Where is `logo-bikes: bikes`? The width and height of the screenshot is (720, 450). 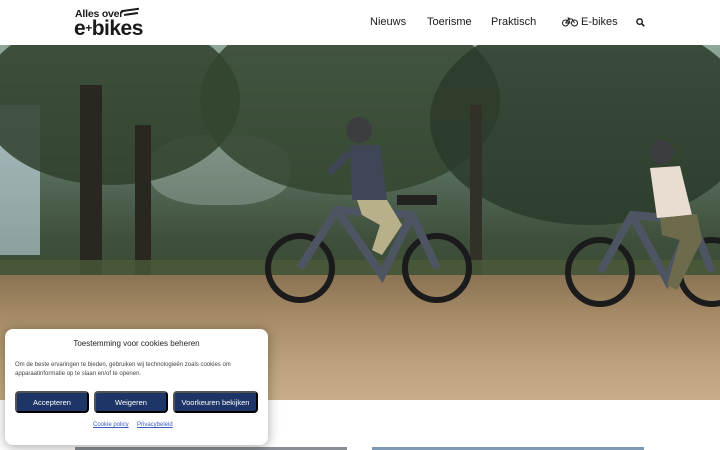 logo-bikes: bikes is located at coordinates (117, 28).